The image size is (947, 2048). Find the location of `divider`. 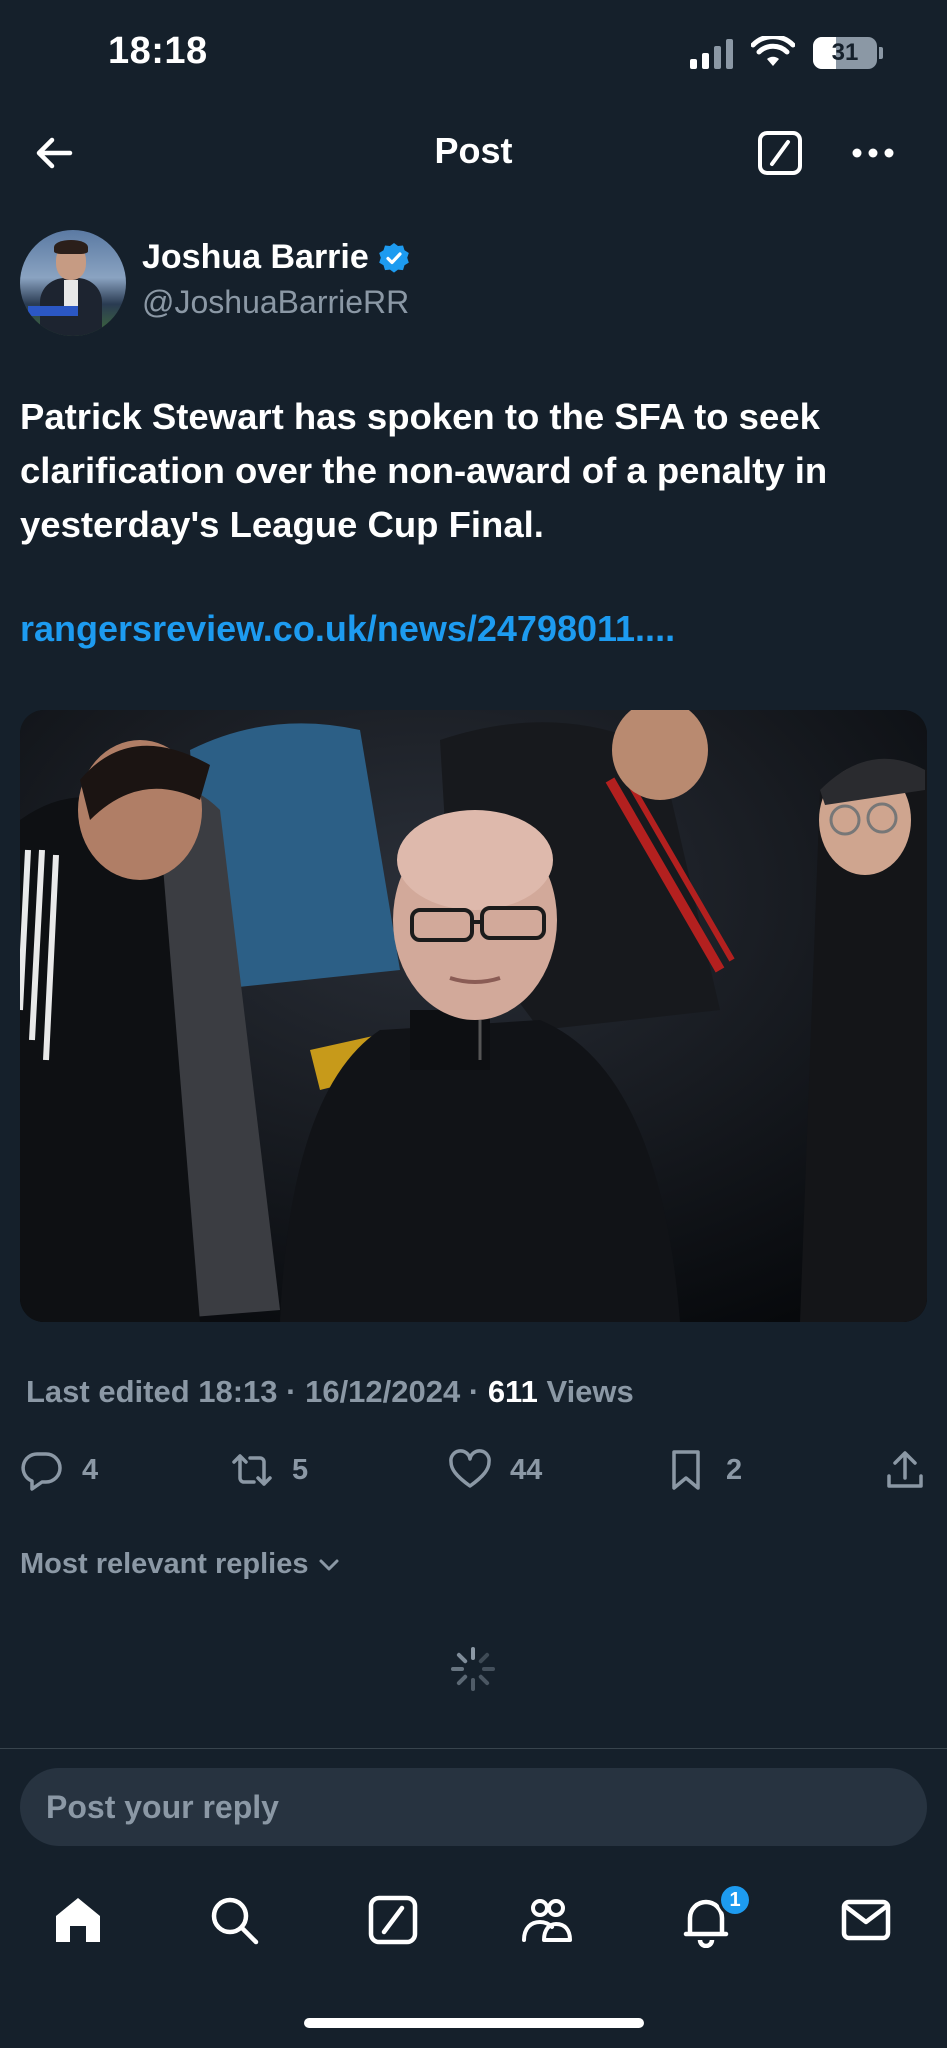

divider is located at coordinates (473, 1748).